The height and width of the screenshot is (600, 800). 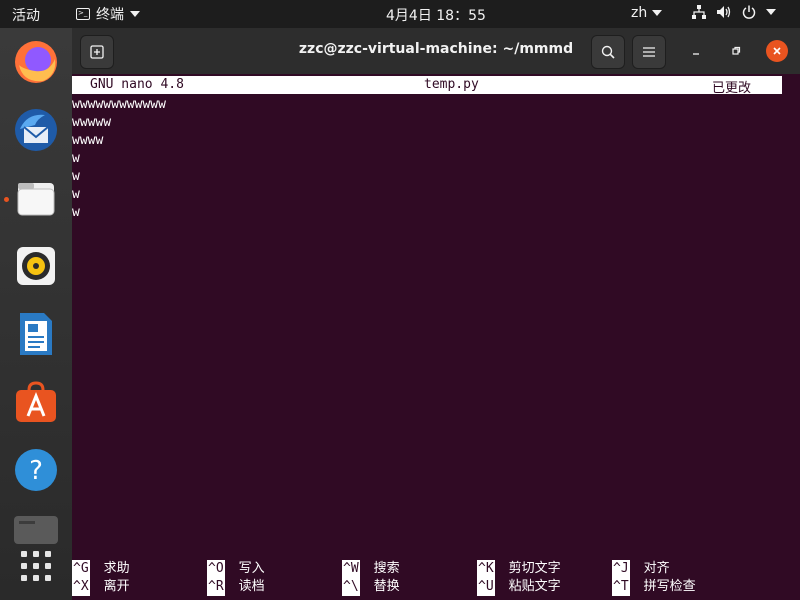 I want to click on terminal-small-icon: >_, so click(x=83, y=14).